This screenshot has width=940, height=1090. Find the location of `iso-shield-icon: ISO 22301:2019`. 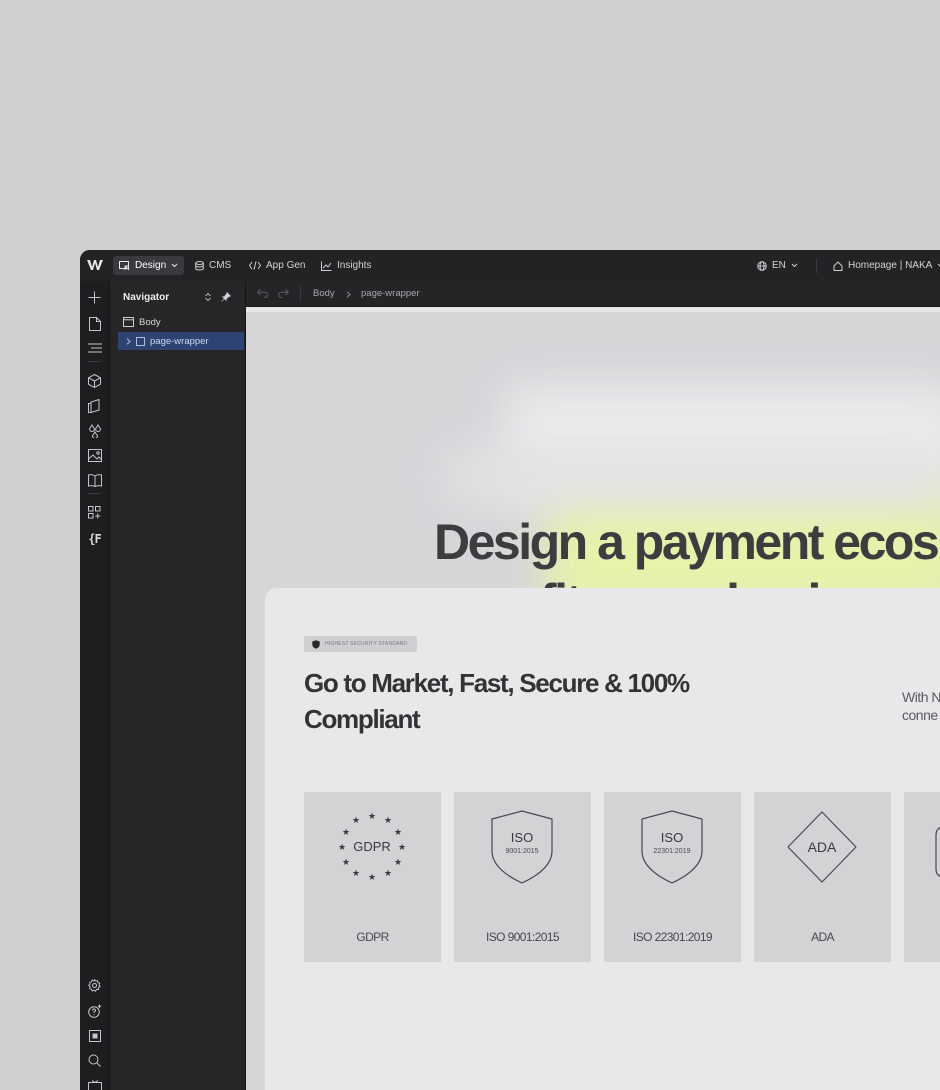

iso-shield-icon: ISO 22301:2019 is located at coordinates (672, 847).